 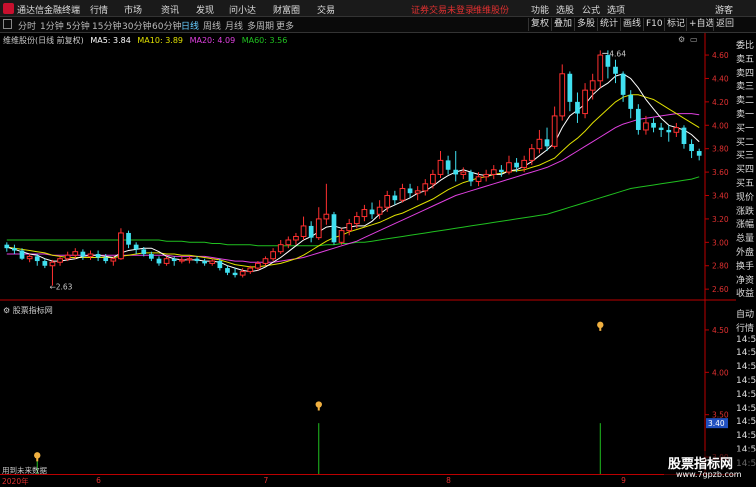 What do you see at coordinates (170, 9) in the screenshot?
I see `menu-zixun: 资讯` at bounding box center [170, 9].